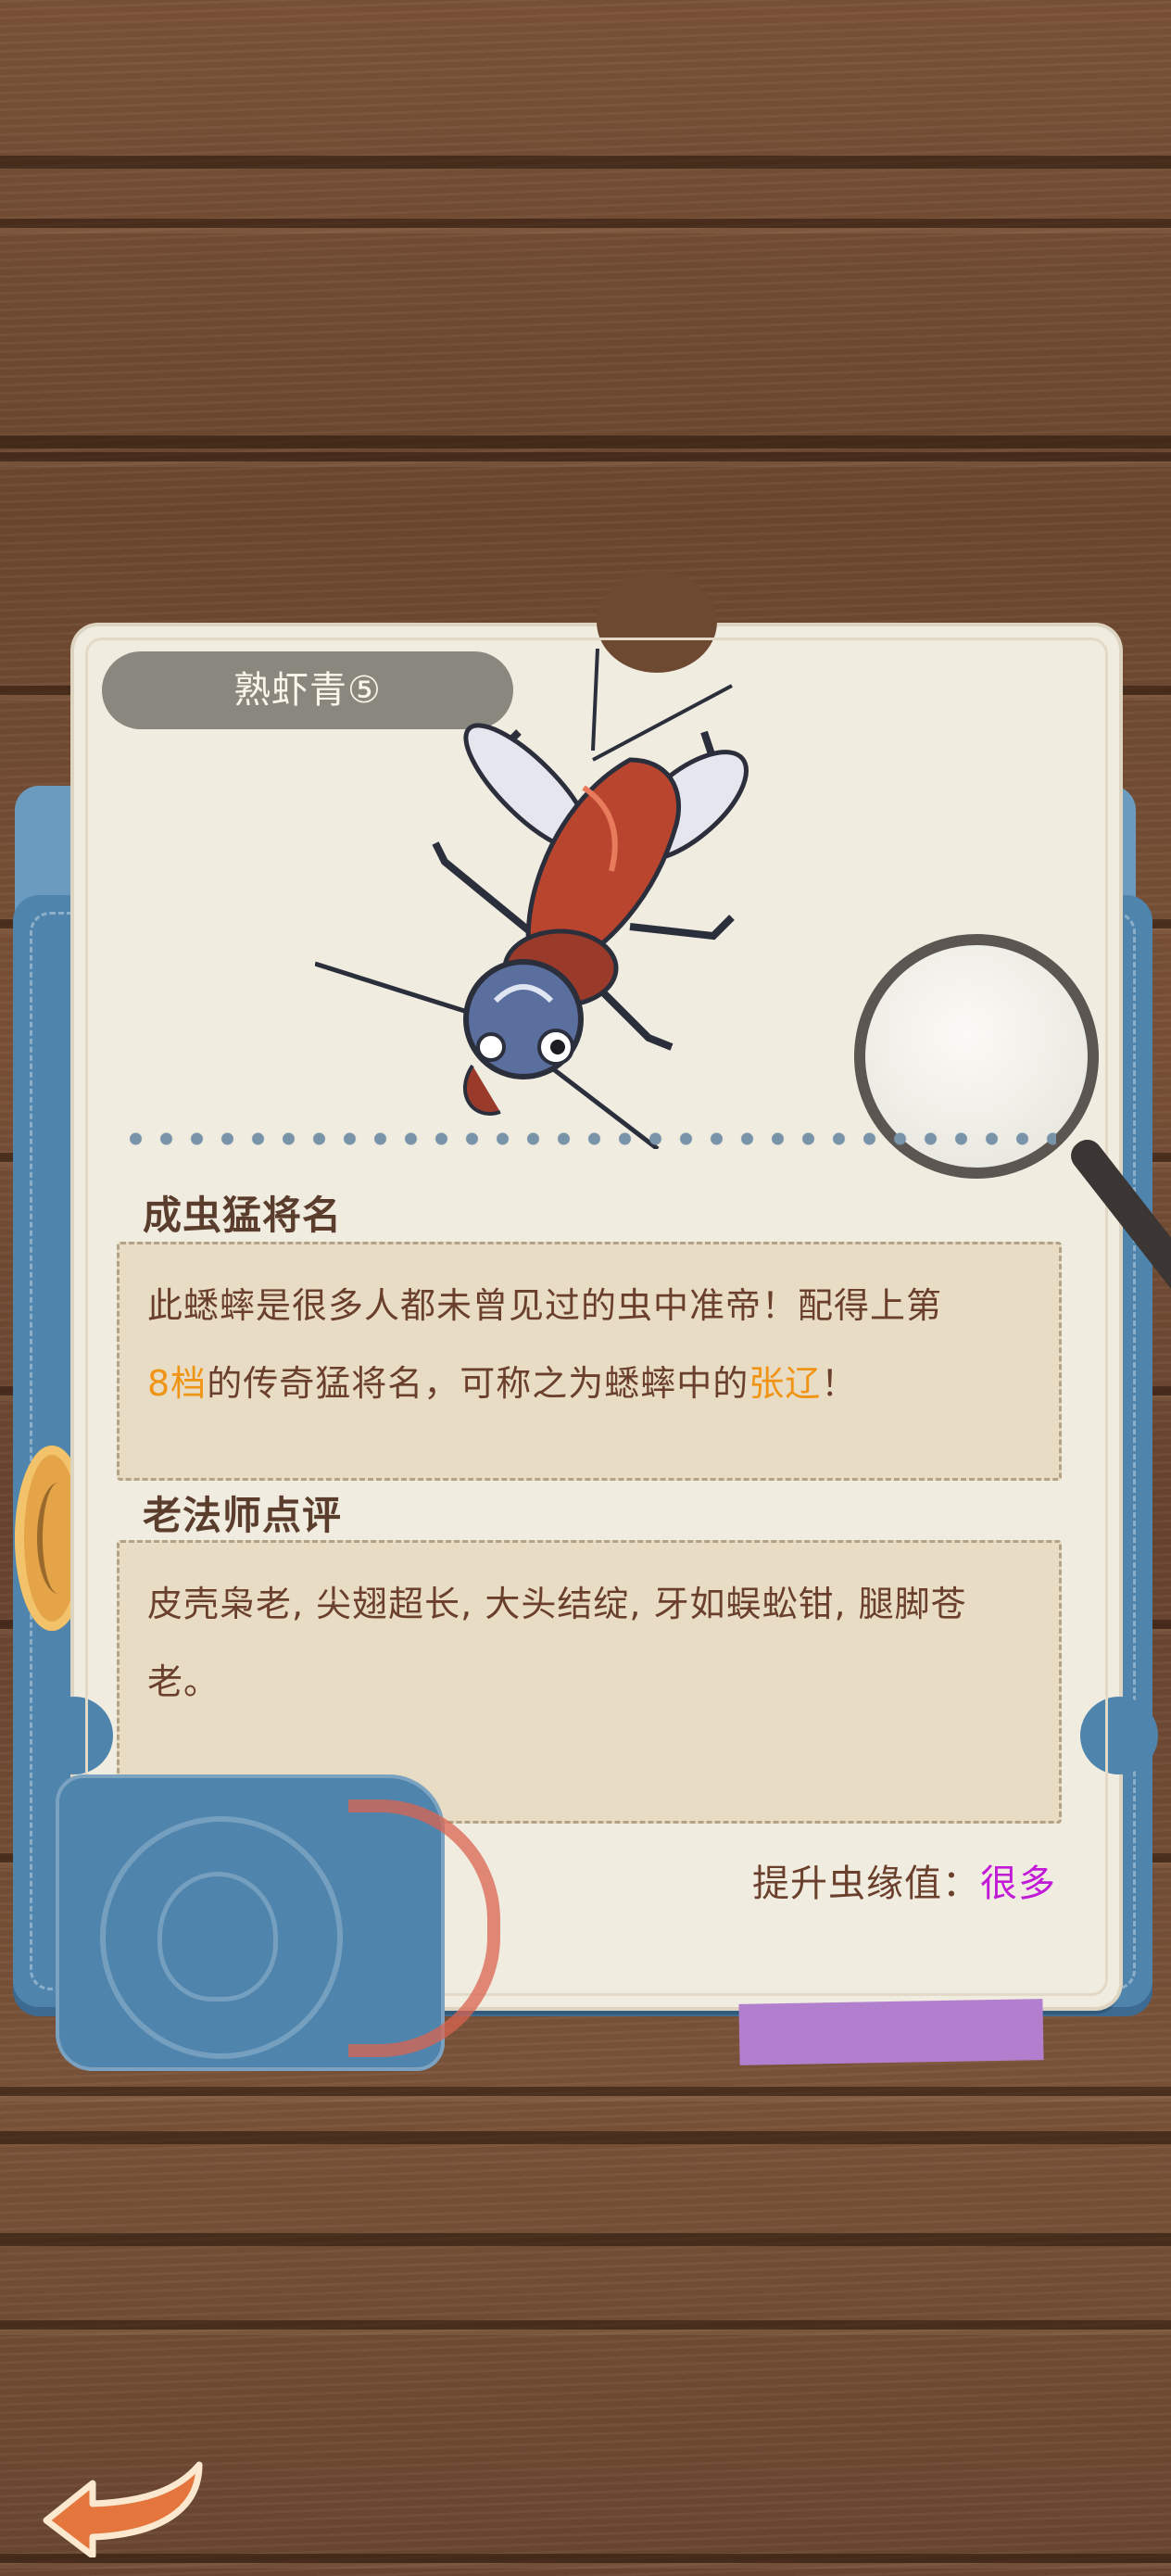  Describe the element at coordinates (545, 1305) in the screenshot. I see `adult-general-line1: 此蟋蟀是很多人都未曾见过的虫中准帝！配得上第` at that location.